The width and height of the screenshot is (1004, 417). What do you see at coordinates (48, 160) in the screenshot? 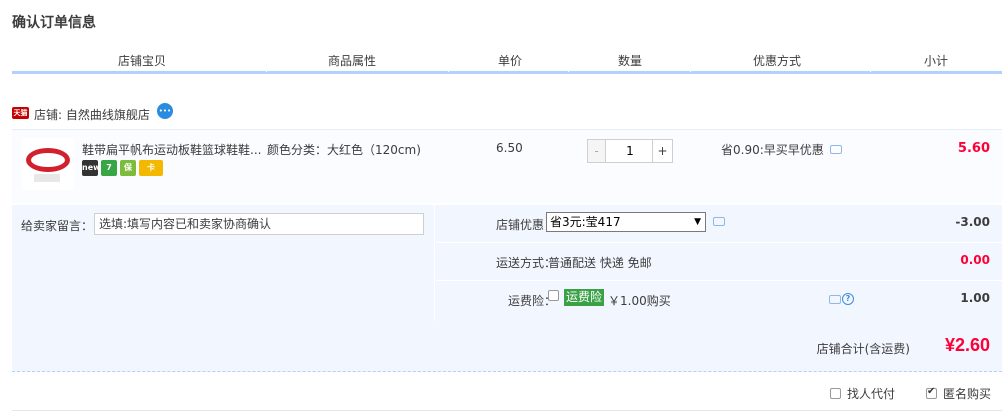
I see `shoelace-image` at bounding box center [48, 160].